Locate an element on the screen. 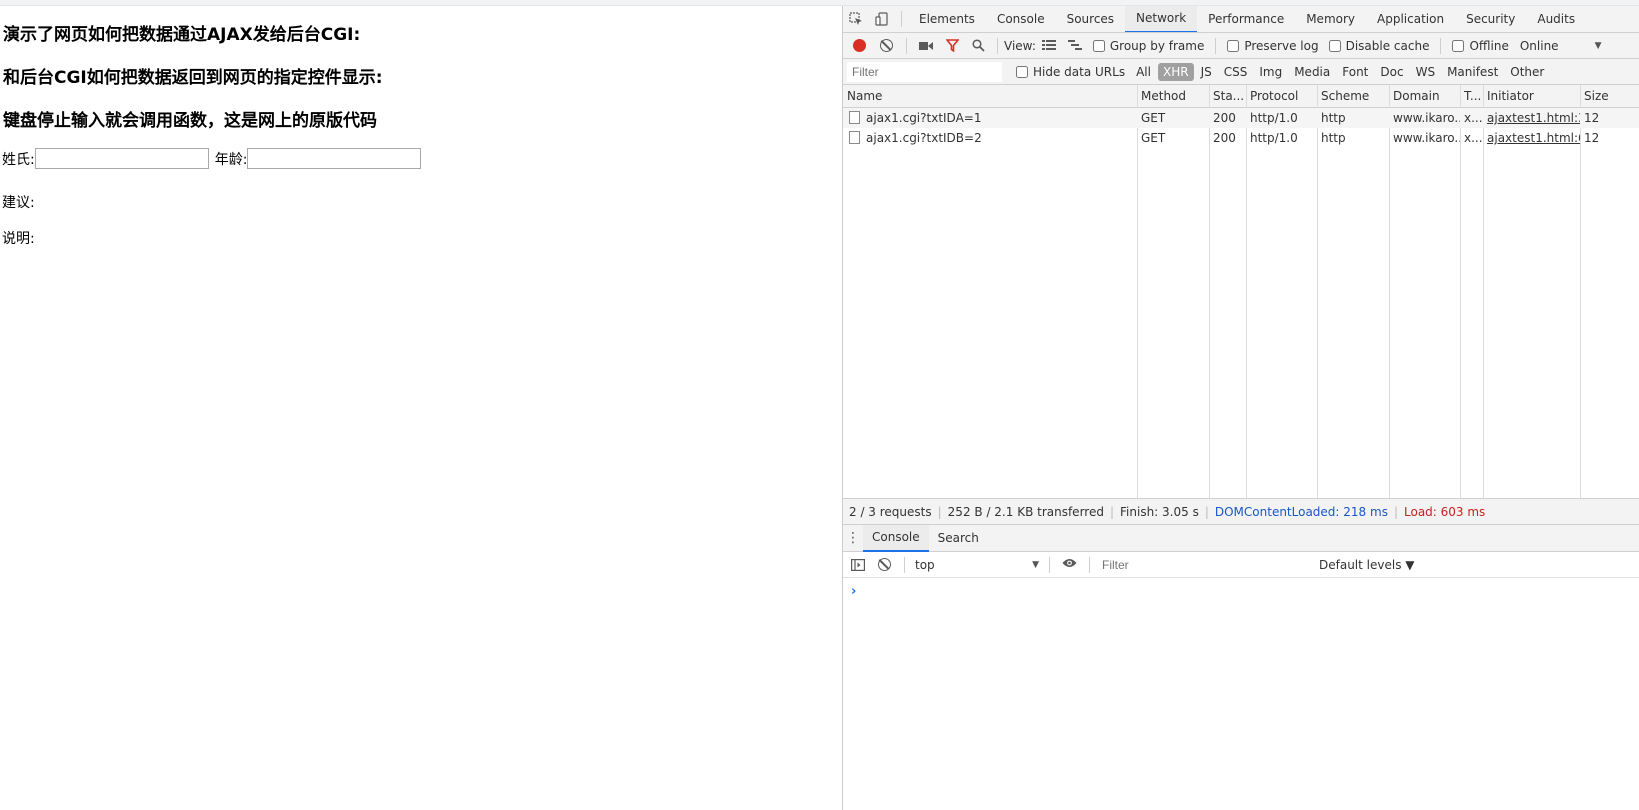  finish-time: Finish: 3.05 s is located at coordinates (1159, 511).